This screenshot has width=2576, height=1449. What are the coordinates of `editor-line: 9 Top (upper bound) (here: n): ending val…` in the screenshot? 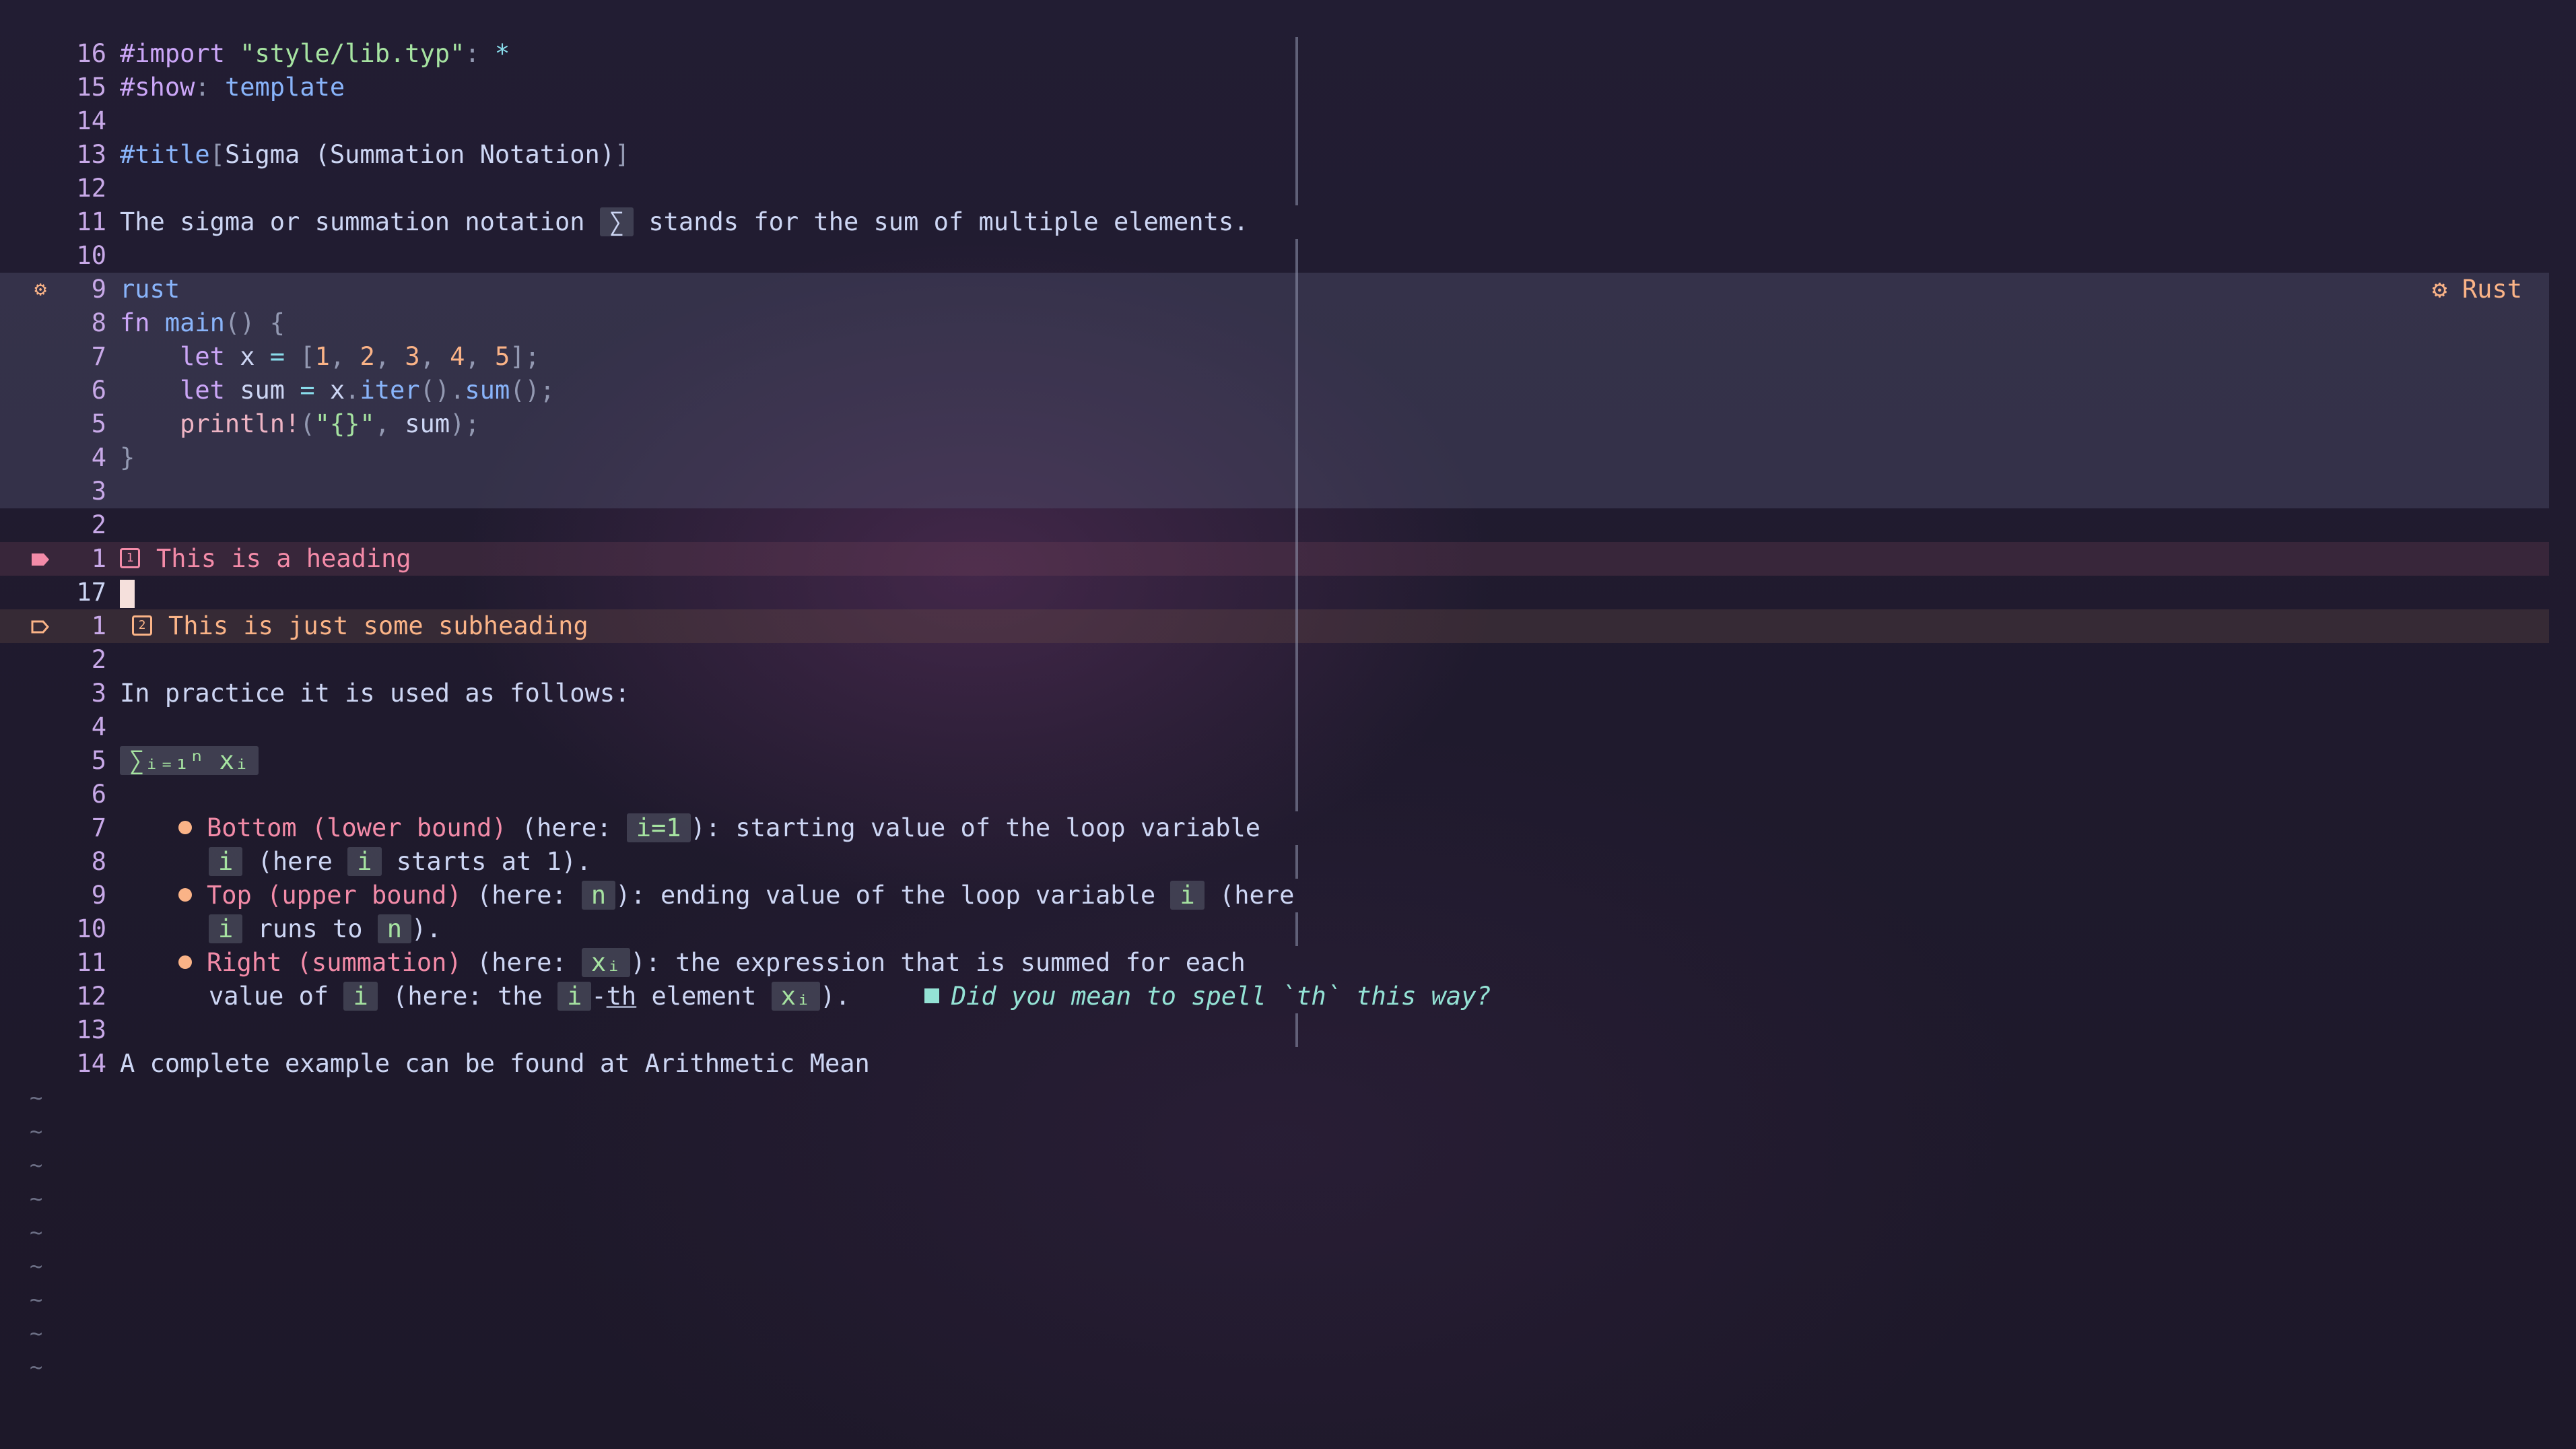 It's located at (1274, 896).